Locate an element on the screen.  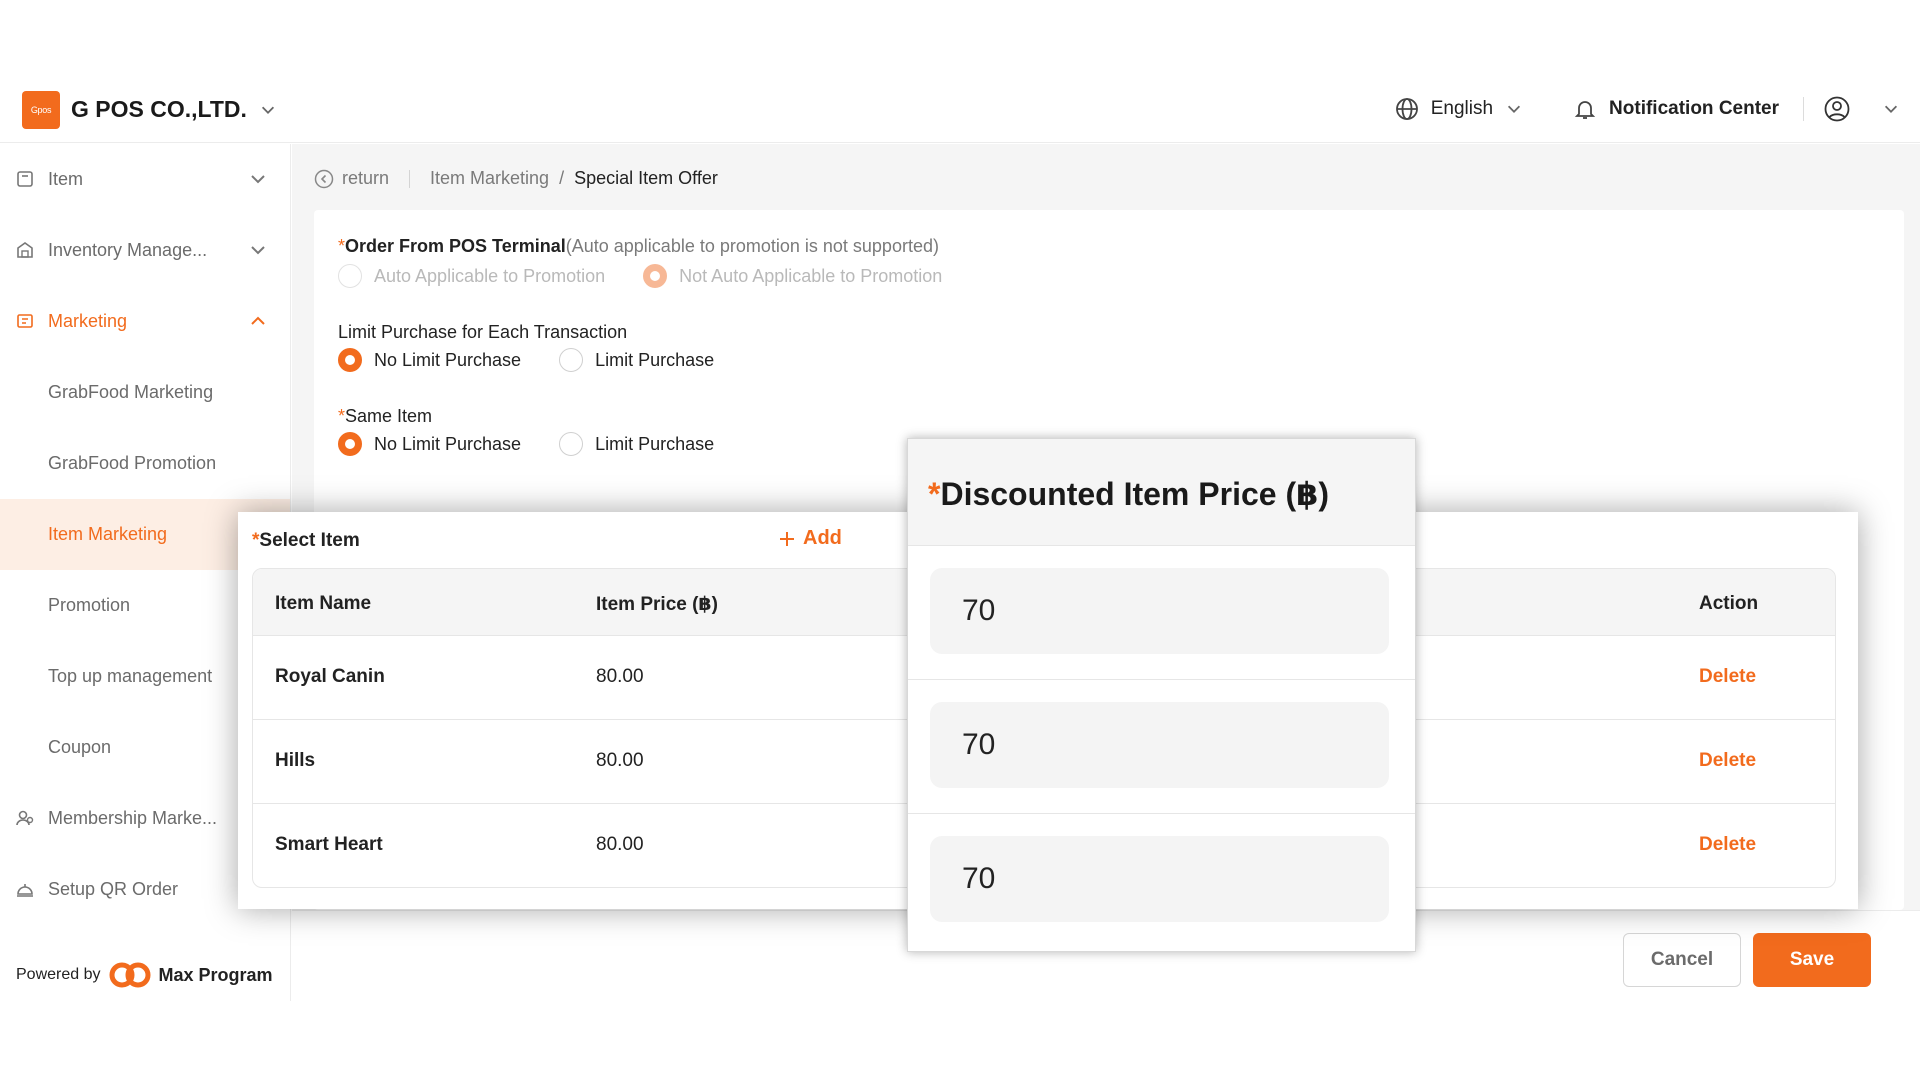
select-item-title: *Select Item is located at coordinates (306, 540).